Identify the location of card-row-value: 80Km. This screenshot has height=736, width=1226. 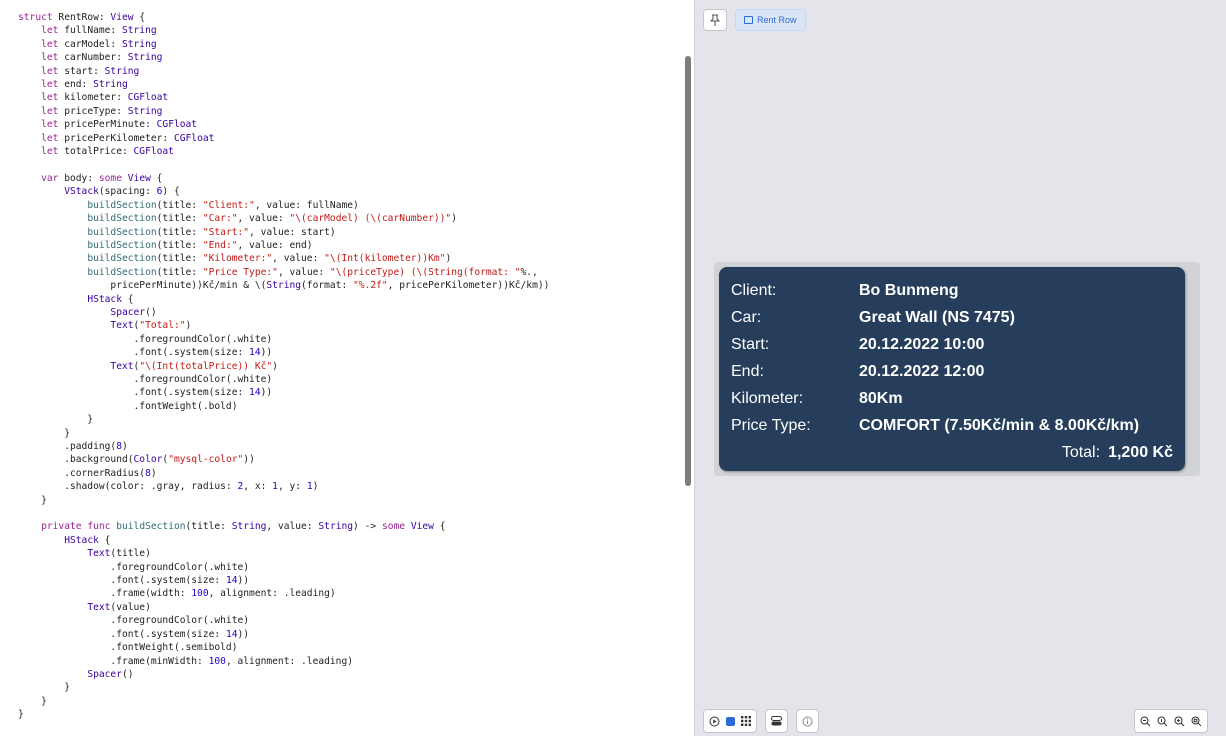
(881, 398).